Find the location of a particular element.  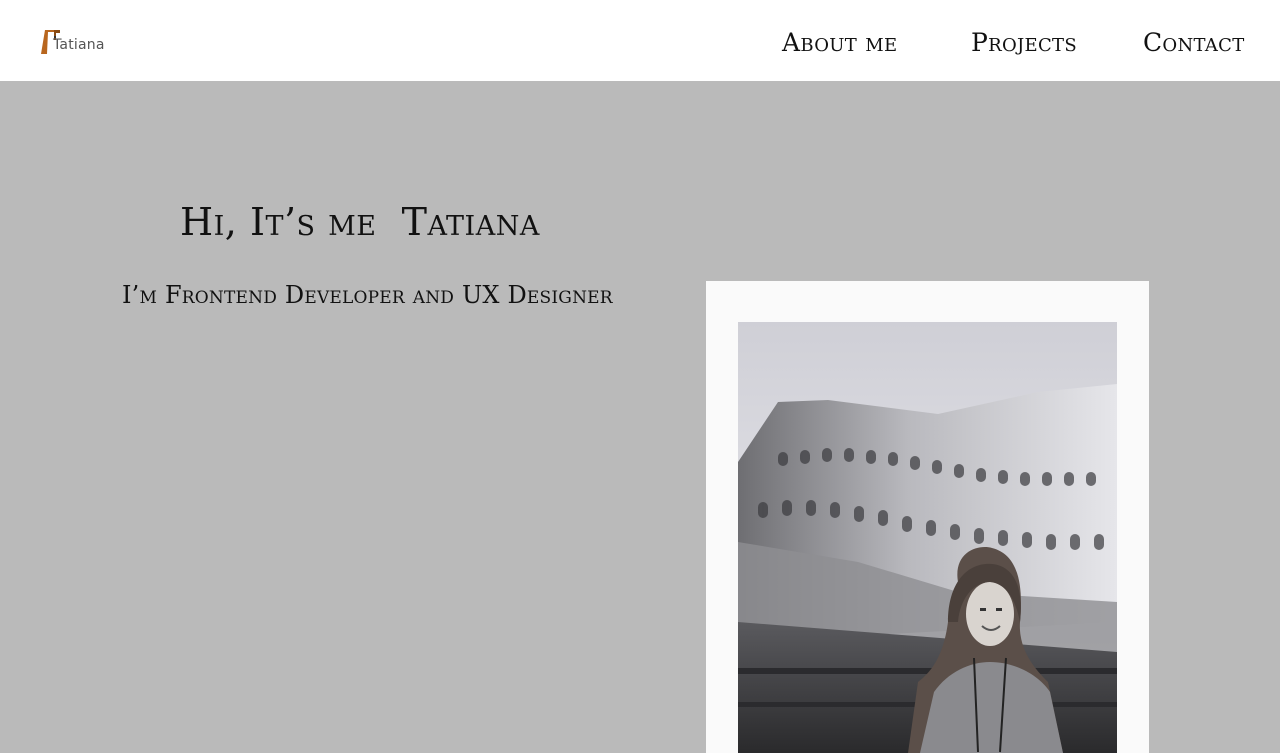

nav-projects: Projects is located at coordinates (1024, 42).